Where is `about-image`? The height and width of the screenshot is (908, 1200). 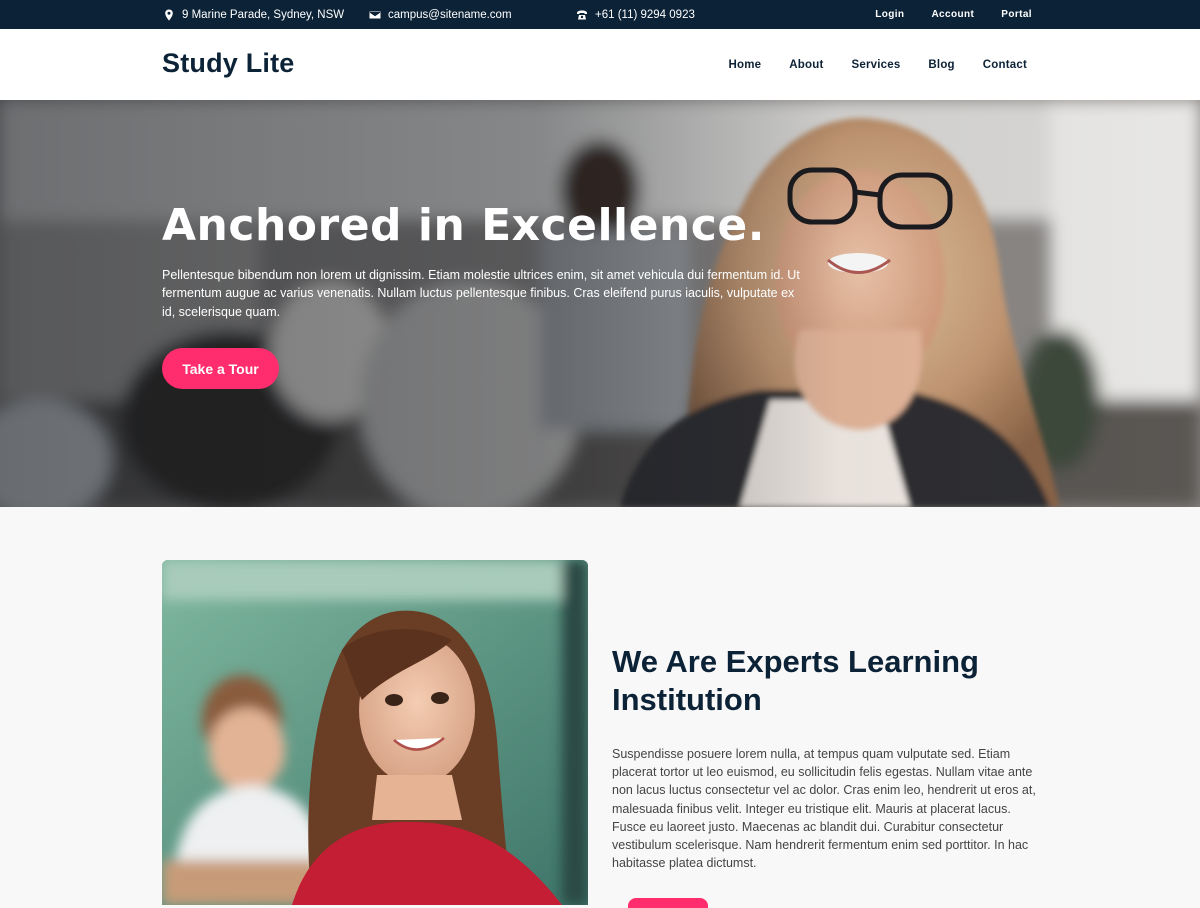 about-image is located at coordinates (375, 732).